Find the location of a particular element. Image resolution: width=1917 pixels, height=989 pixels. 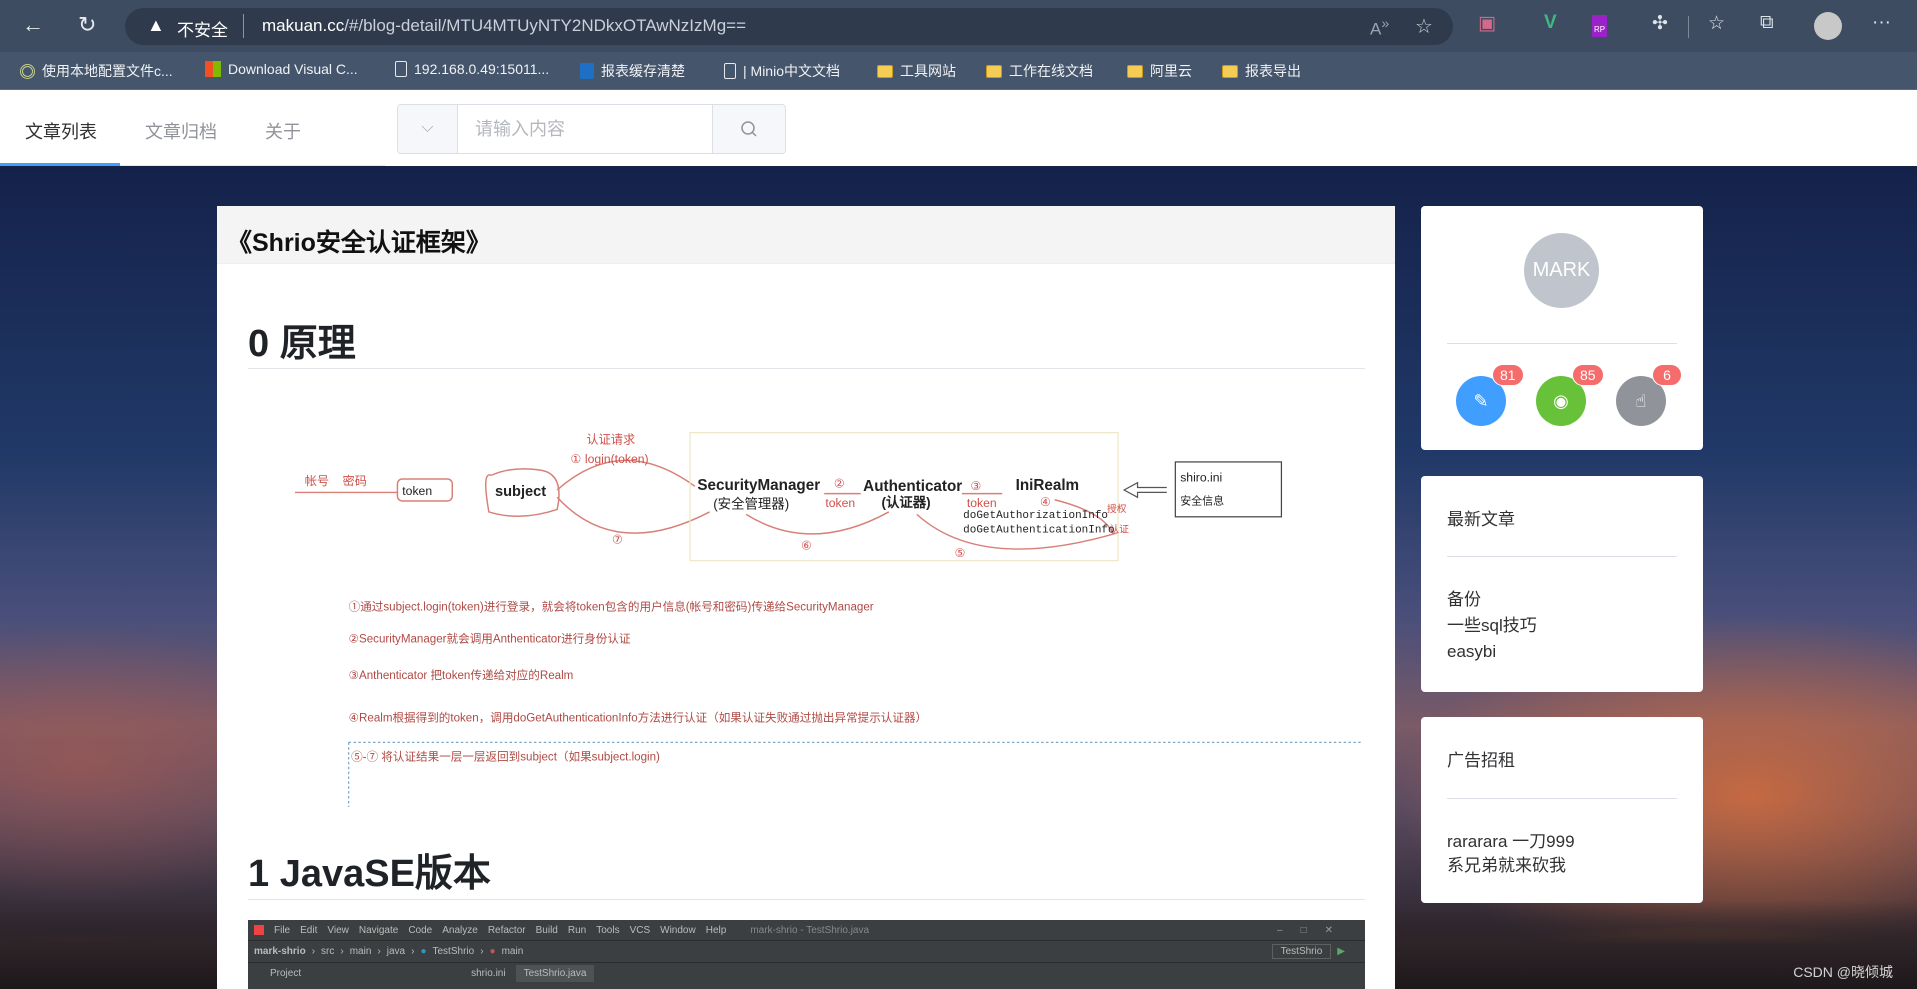

nav-article-list: 文章列表 is located at coordinates (61, 131).